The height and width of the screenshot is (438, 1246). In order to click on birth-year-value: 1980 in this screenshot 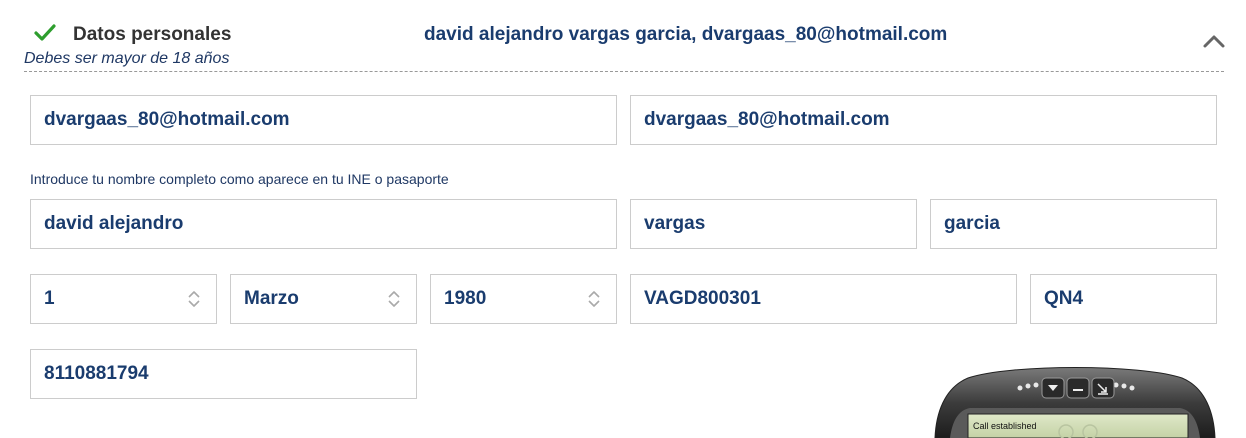, I will do `click(465, 298)`.